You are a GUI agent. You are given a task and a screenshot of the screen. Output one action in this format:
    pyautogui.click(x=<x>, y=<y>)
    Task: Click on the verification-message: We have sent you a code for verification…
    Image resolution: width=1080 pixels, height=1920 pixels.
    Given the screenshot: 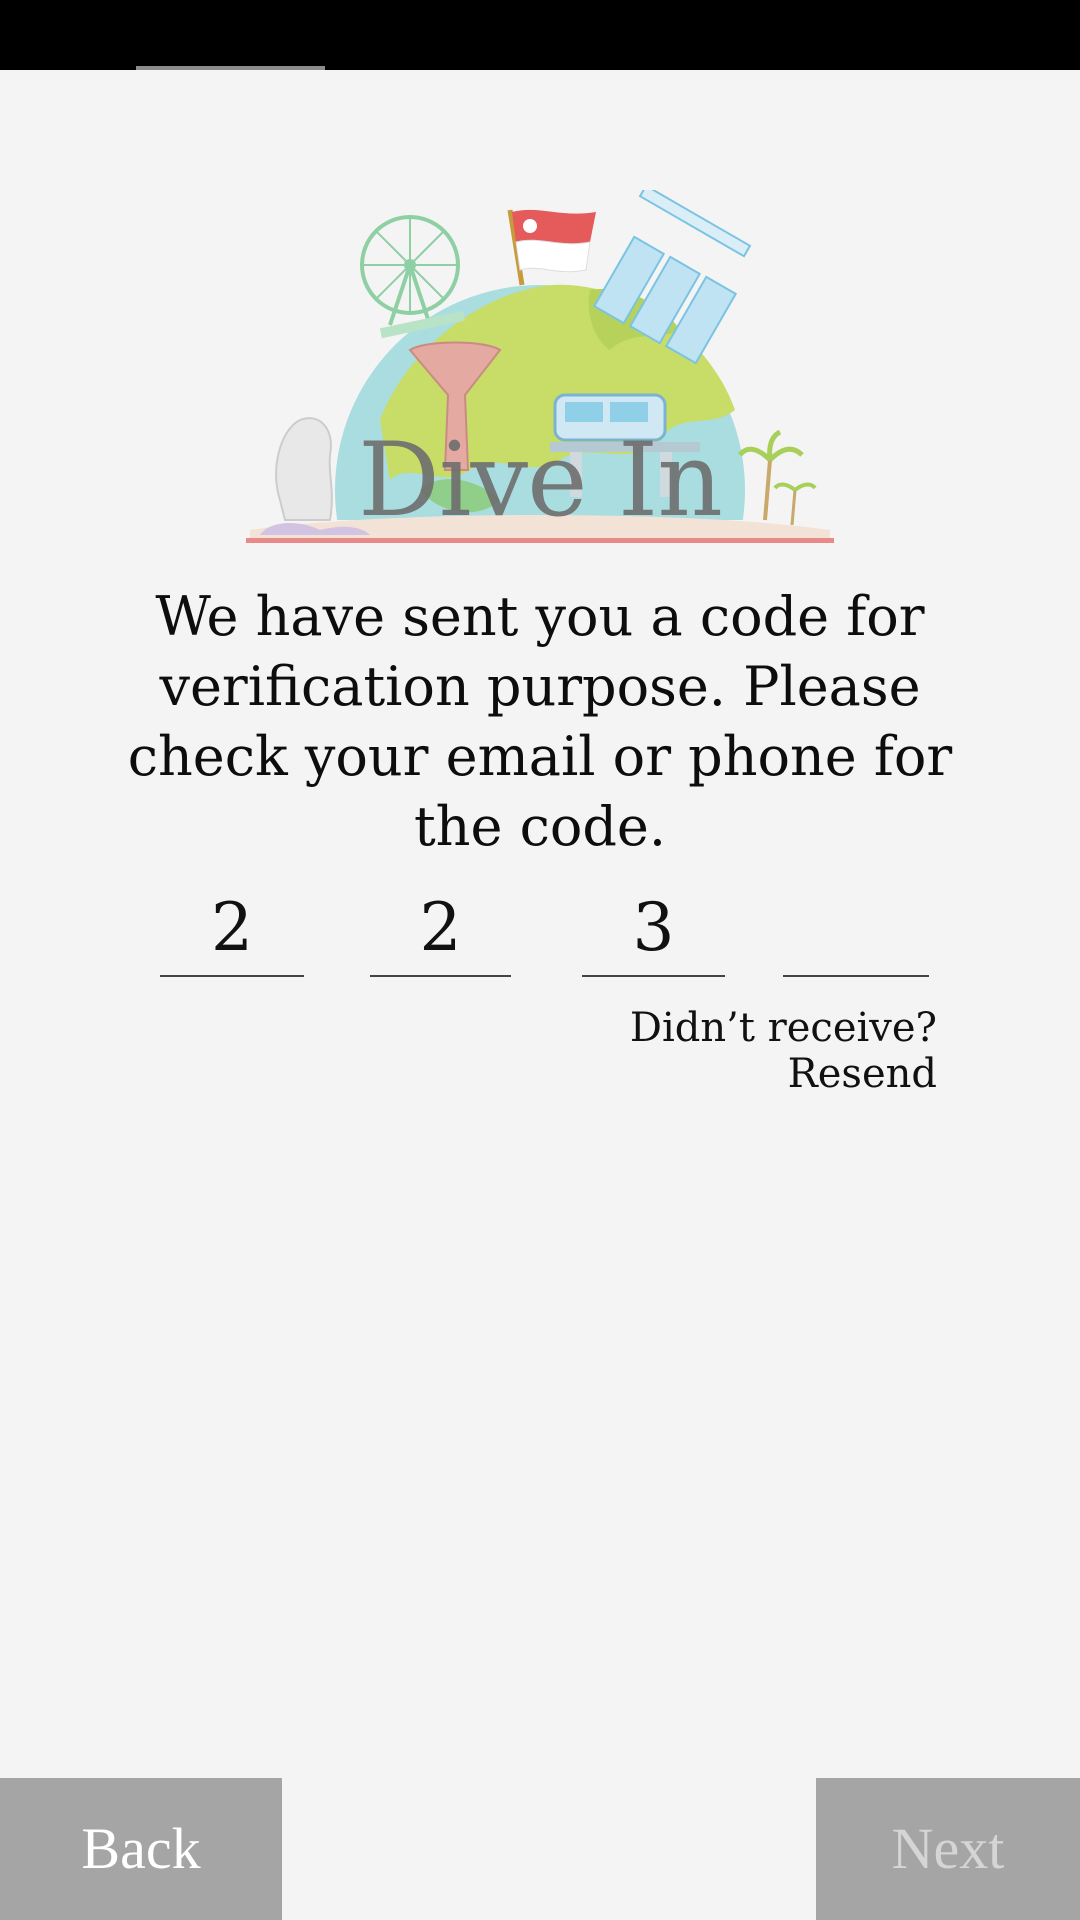 What is the action you would take?
    pyautogui.click(x=540, y=721)
    